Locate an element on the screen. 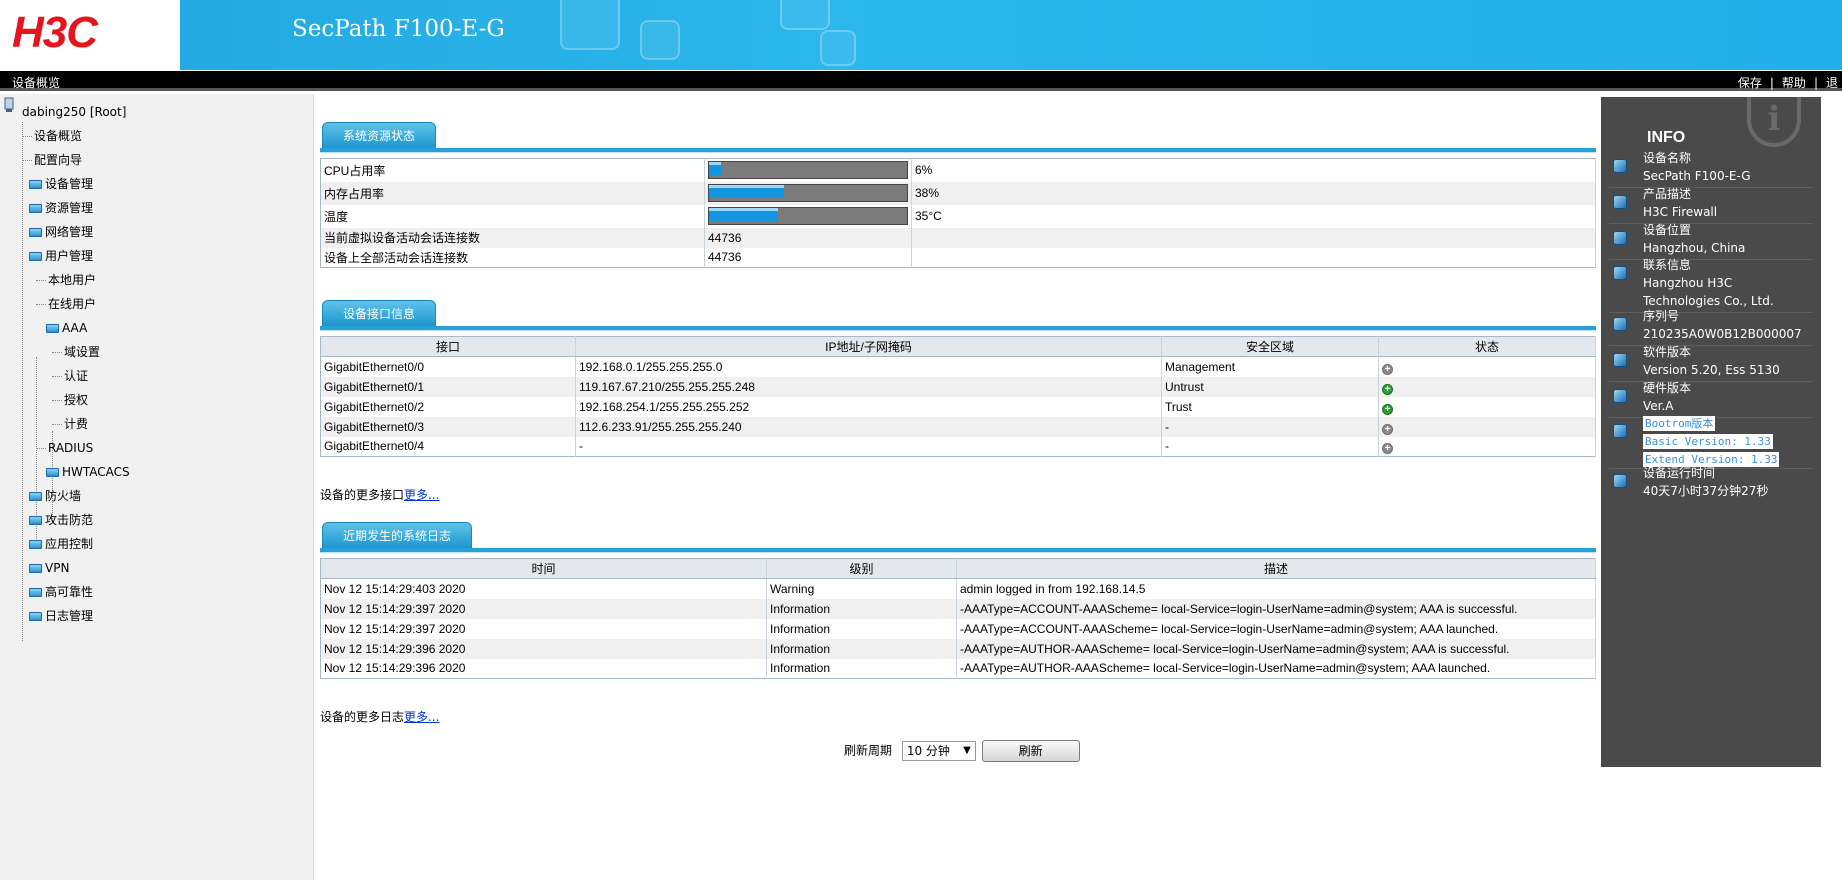 The width and height of the screenshot is (1842, 880). info-item-label: 软件版本 is located at coordinates (1667, 352).